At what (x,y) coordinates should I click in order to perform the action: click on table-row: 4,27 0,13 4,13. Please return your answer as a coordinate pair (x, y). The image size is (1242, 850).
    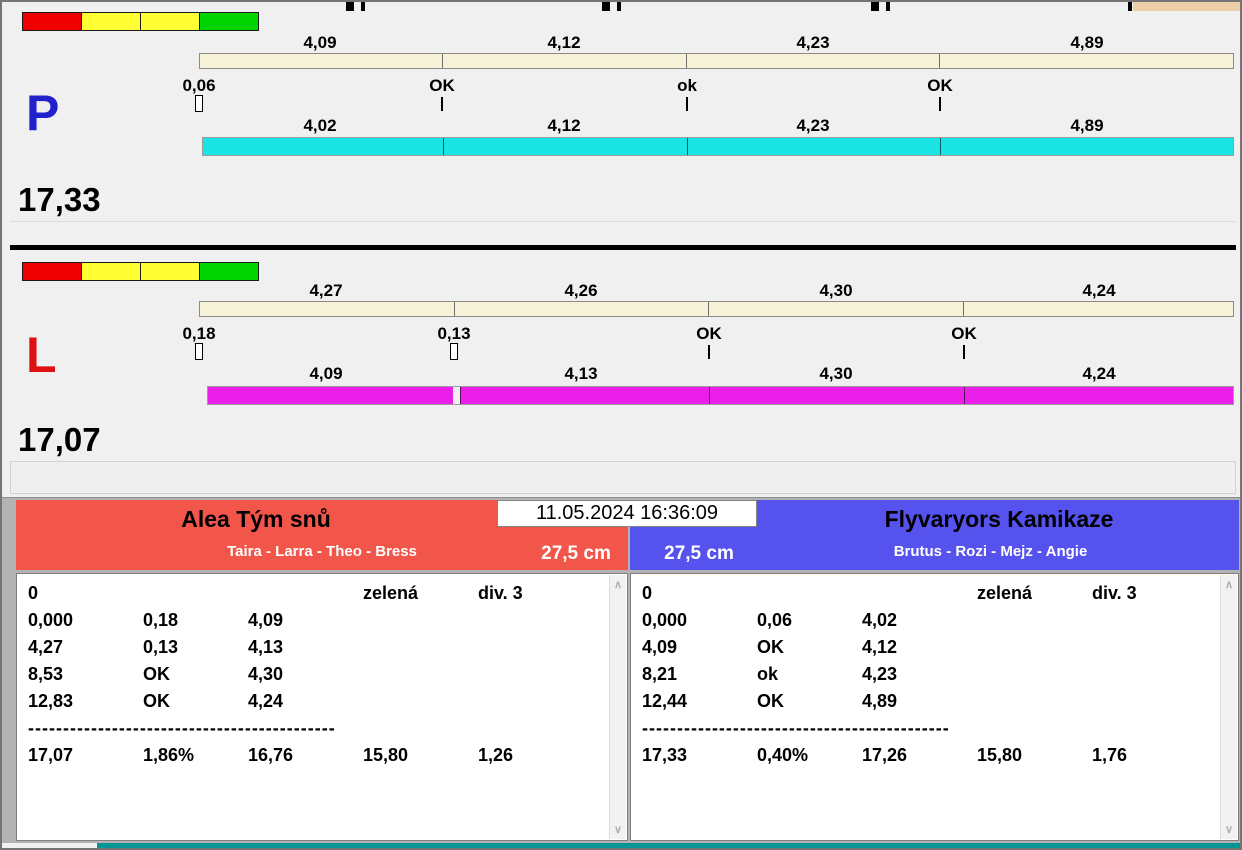
    Looking at the image, I should click on (313, 647).